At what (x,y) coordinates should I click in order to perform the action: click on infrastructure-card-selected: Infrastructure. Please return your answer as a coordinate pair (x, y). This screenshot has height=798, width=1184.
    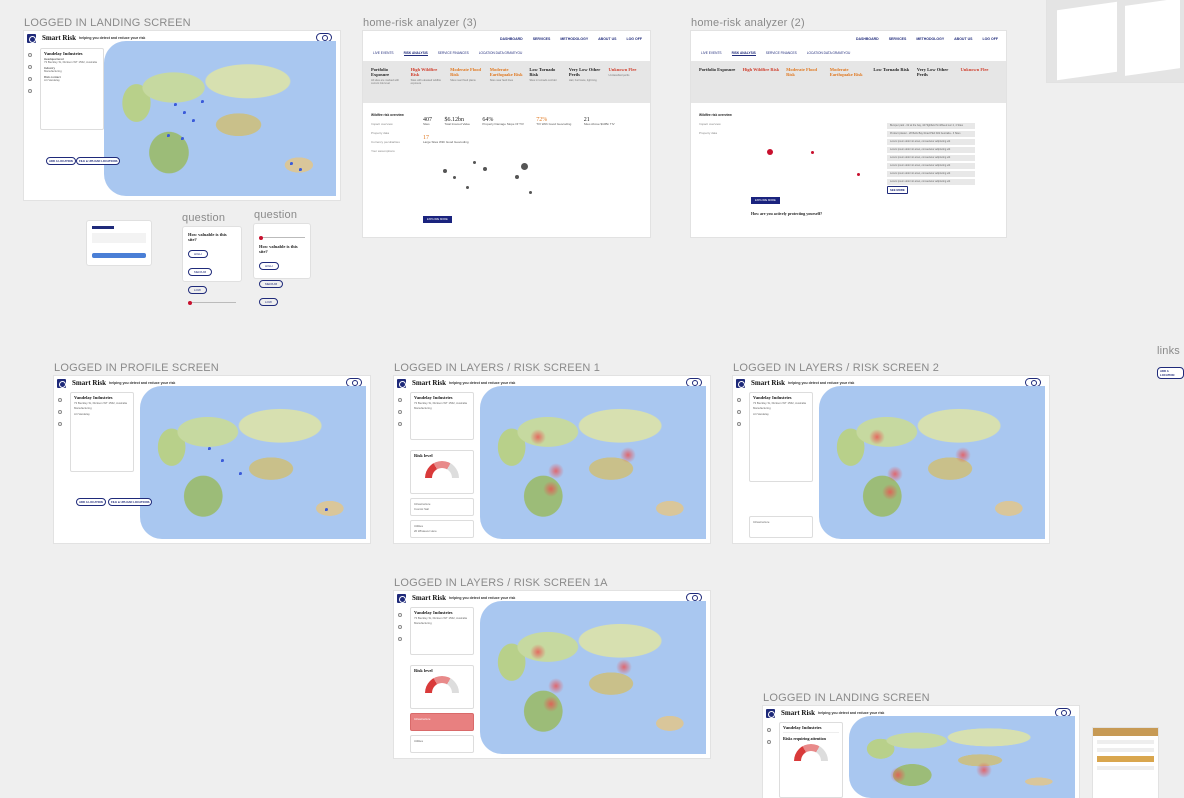
    Looking at the image, I should click on (442, 722).